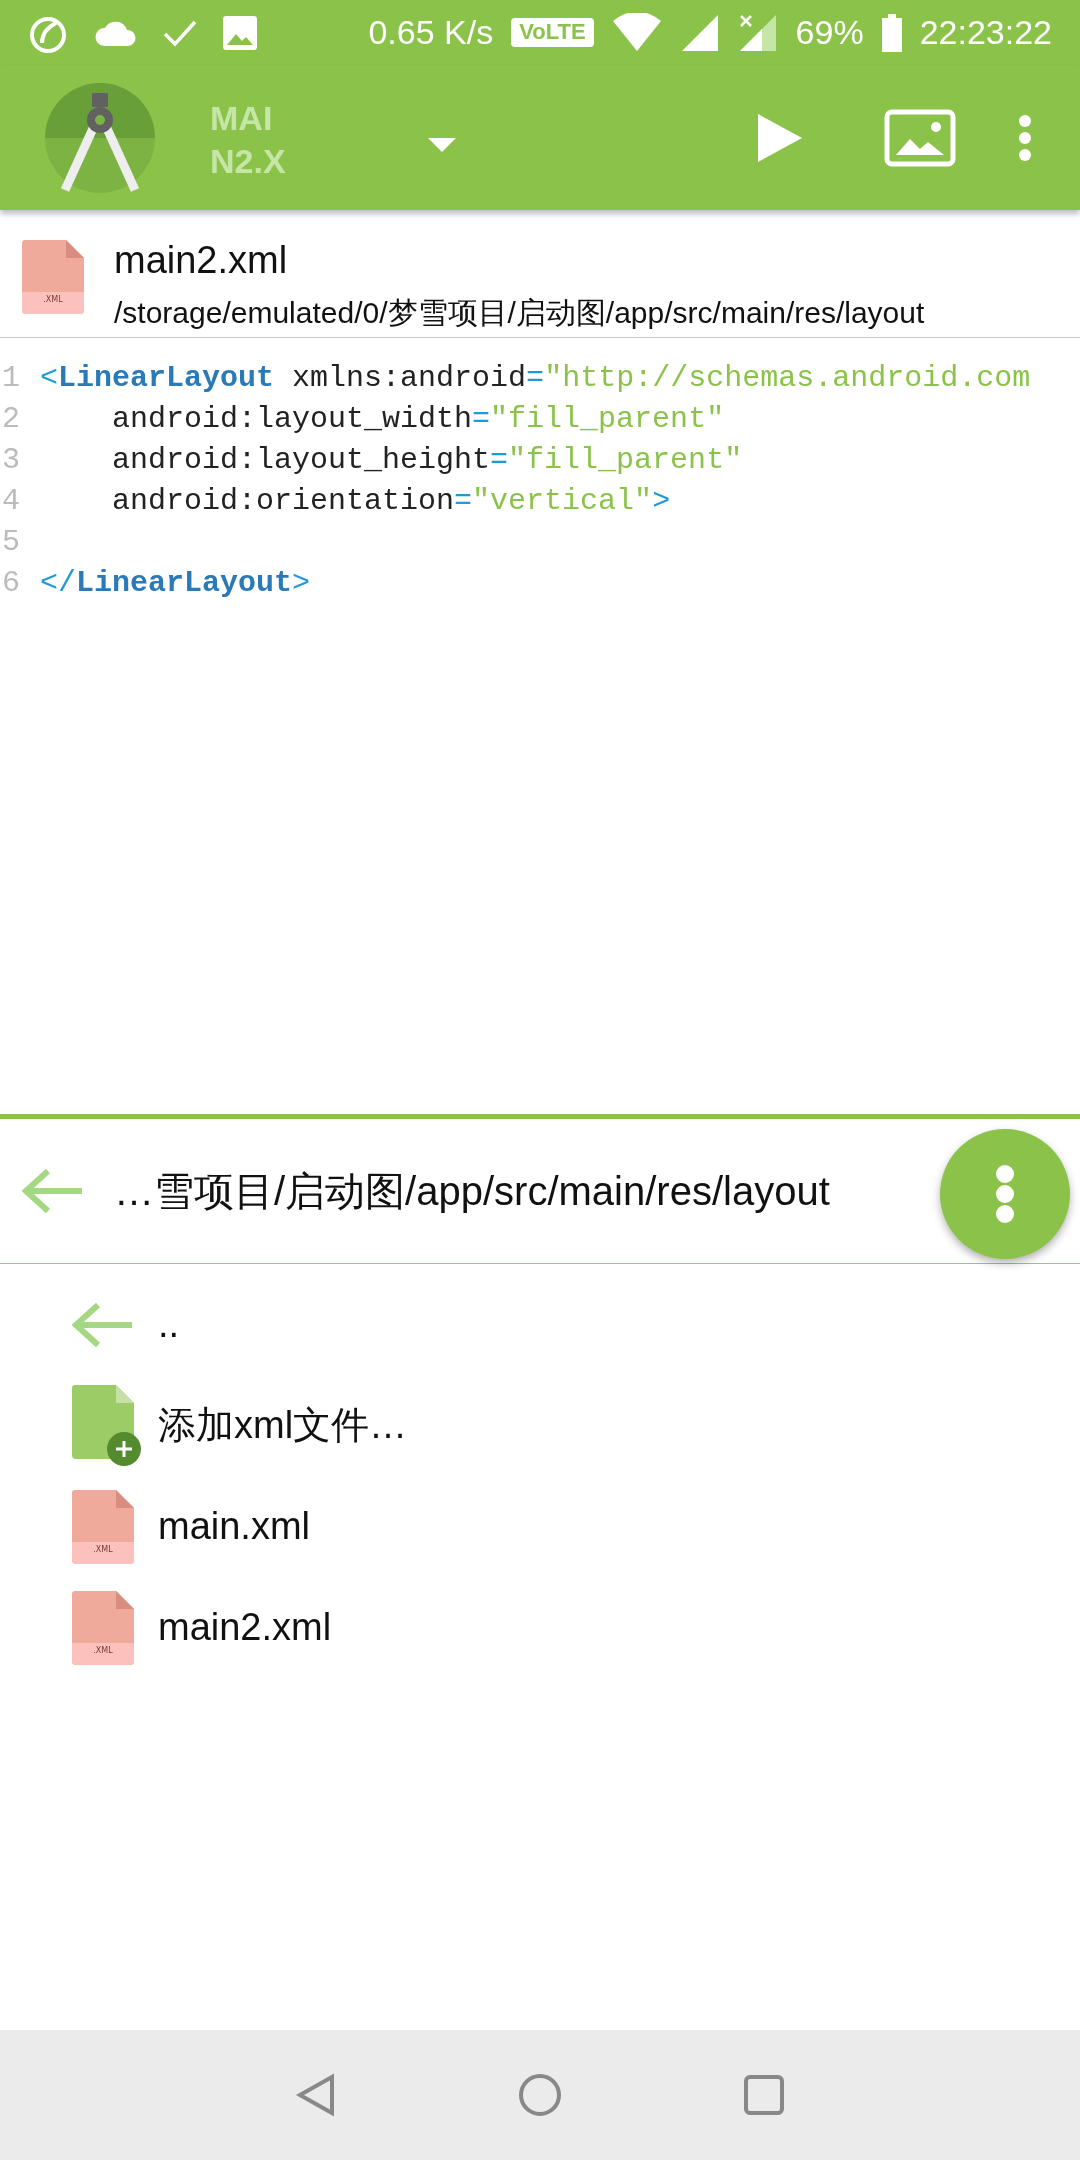  Describe the element at coordinates (11, 501) in the screenshot. I see `line-number: 4` at that location.